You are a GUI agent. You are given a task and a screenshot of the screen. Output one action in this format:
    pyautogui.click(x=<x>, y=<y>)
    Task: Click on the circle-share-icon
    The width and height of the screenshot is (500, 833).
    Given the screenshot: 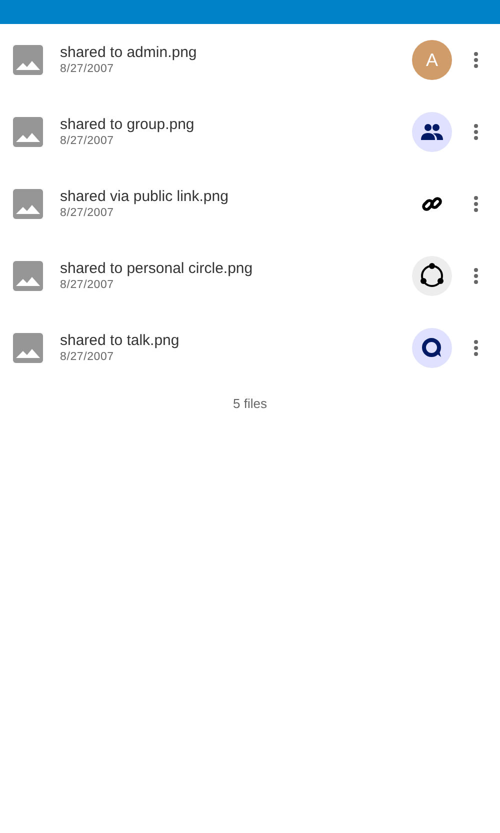 What is the action you would take?
    pyautogui.click(x=432, y=276)
    